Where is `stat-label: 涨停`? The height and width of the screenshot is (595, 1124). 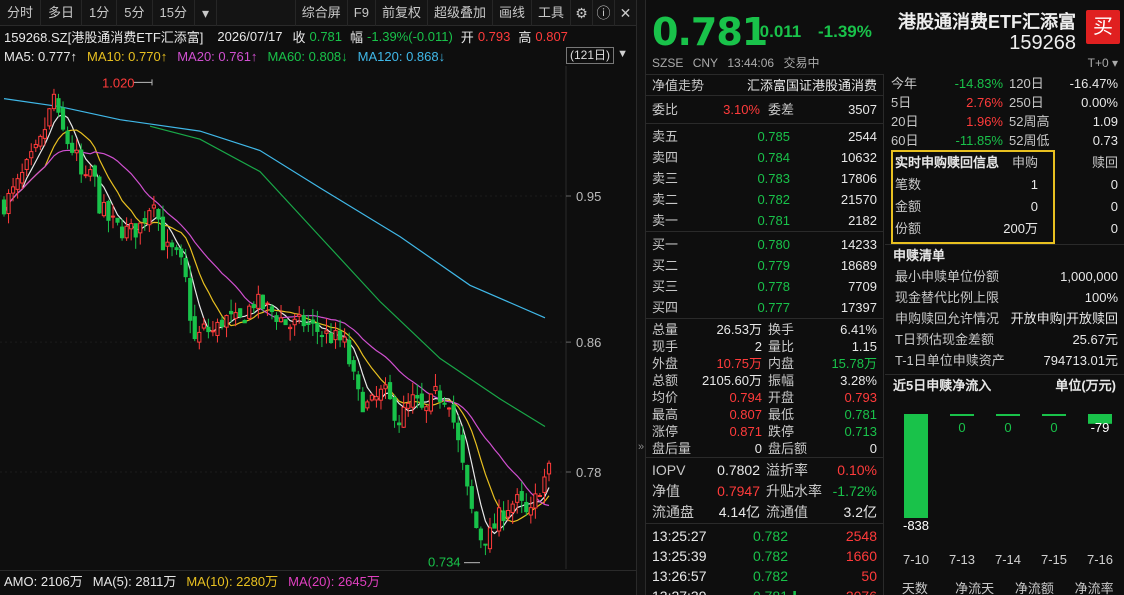 stat-label: 涨停 is located at coordinates (665, 431).